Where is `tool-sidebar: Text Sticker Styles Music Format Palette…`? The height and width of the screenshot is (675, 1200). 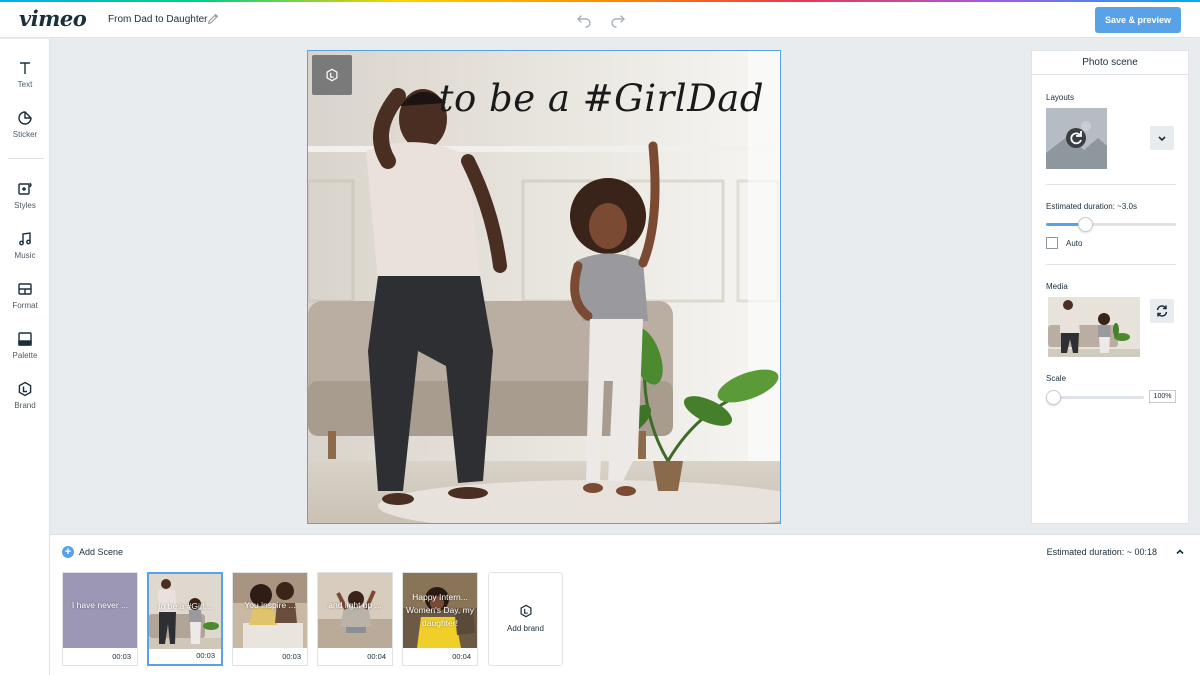
tool-sidebar: Text Sticker Styles Music Format Palette… is located at coordinates (25, 357).